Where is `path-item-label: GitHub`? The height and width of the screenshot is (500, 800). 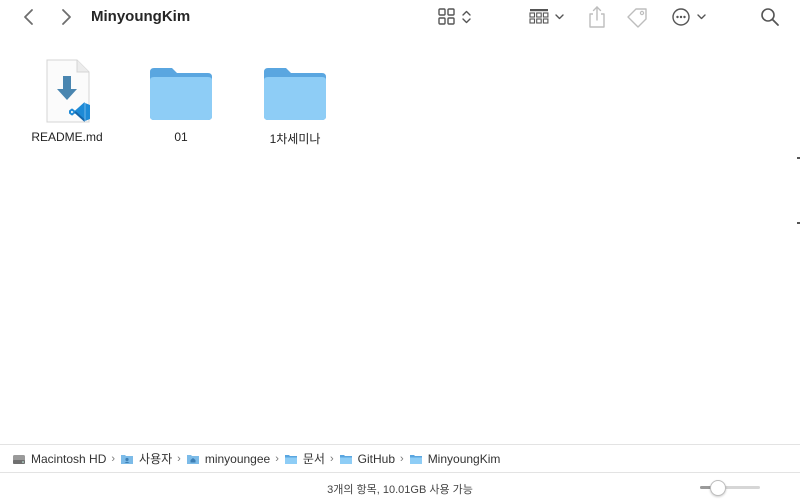
path-item-label: GitHub is located at coordinates (376, 458).